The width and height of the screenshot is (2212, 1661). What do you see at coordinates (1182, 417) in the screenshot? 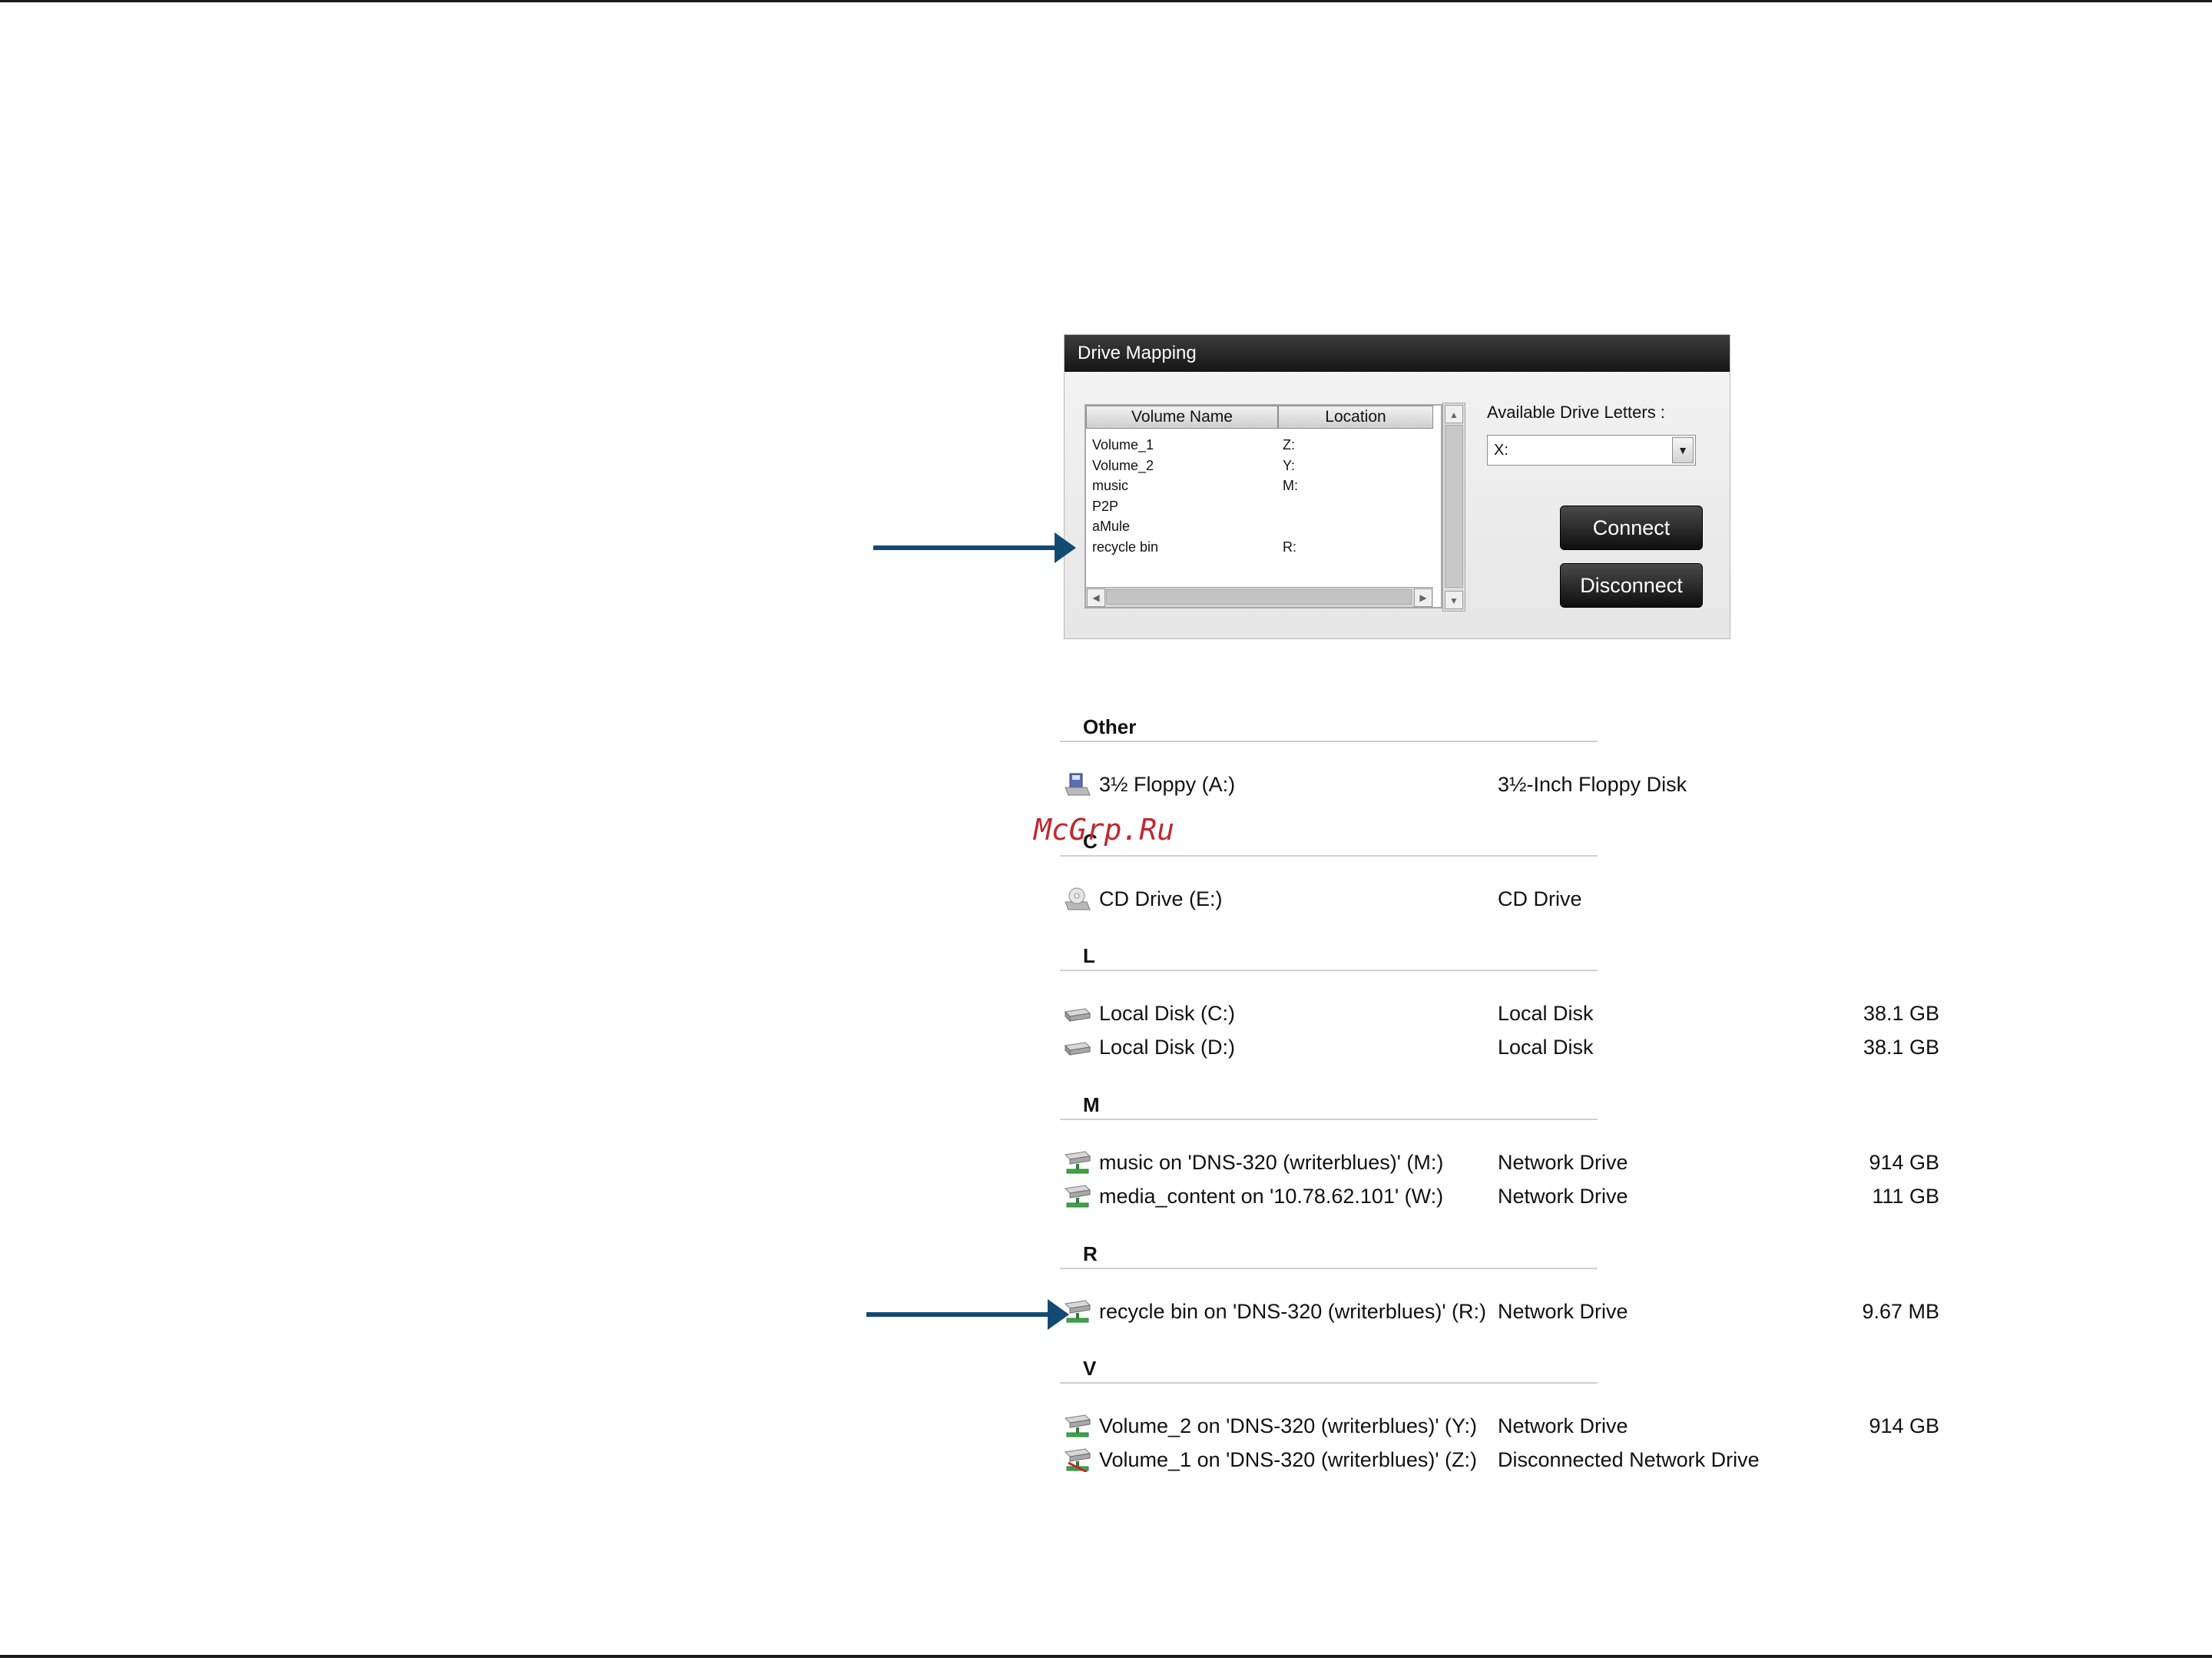
I see `column-volume-name: Volume Name` at bounding box center [1182, 417].